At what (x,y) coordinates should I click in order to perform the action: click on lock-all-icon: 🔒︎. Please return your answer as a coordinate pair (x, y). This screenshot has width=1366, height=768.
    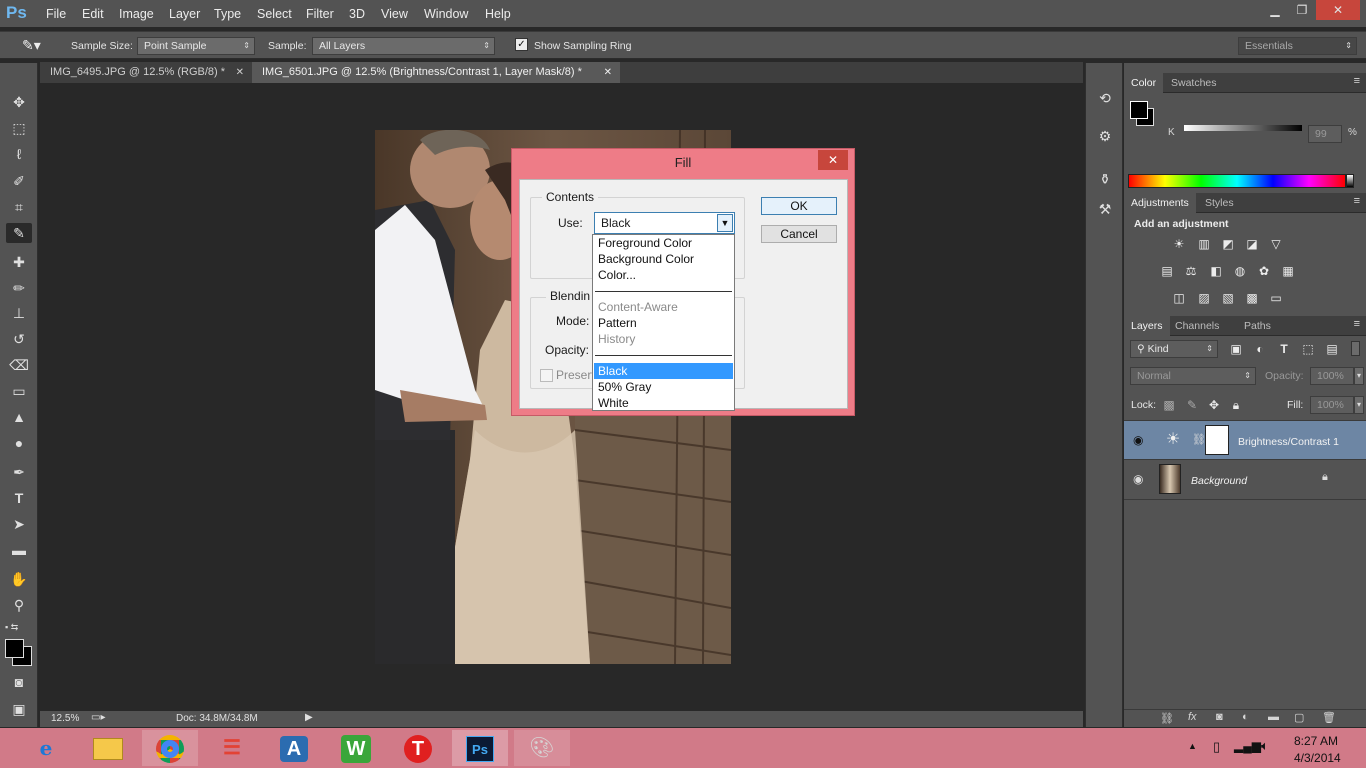
    Looking at the image, I should click on (1236, 405).